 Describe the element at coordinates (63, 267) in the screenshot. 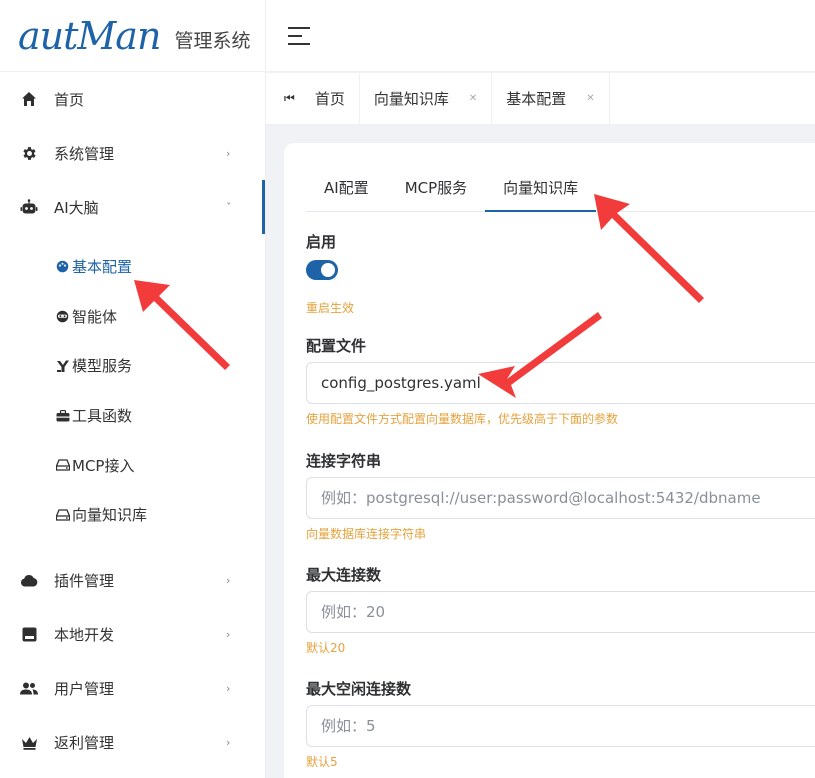

I see `palette-icon` at that location.